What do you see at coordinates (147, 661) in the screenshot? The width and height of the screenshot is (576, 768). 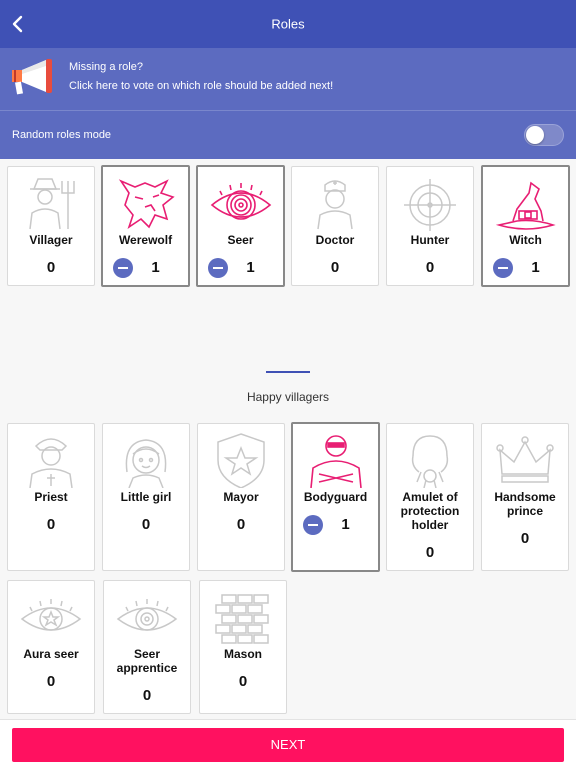 I see `role-name: Seer apprentice` at bounding box center [147, 661].